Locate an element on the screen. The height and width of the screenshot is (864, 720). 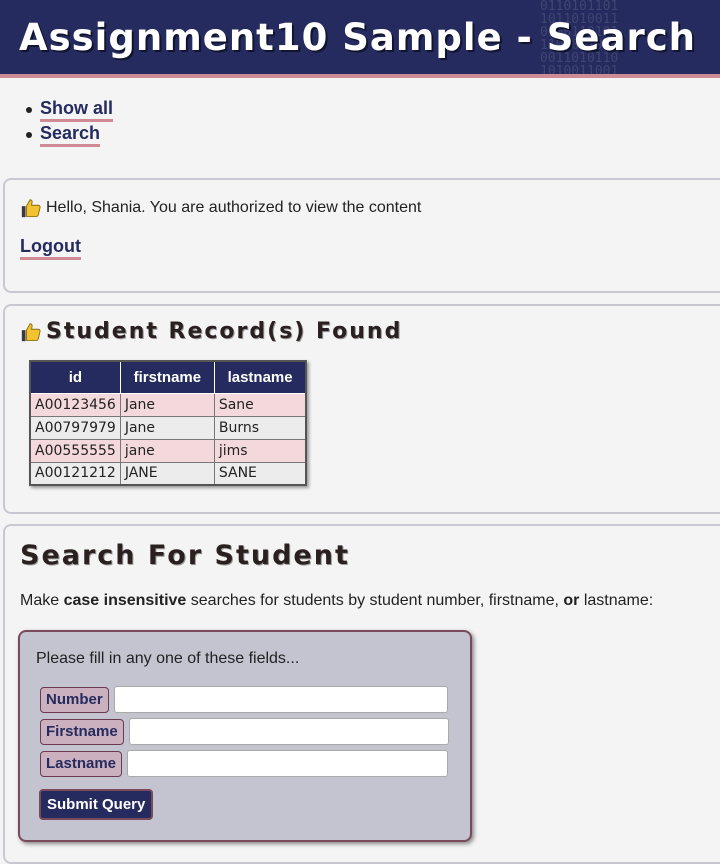
table-row: A00123456 Jane Sane is located at coordinates (168, 404).